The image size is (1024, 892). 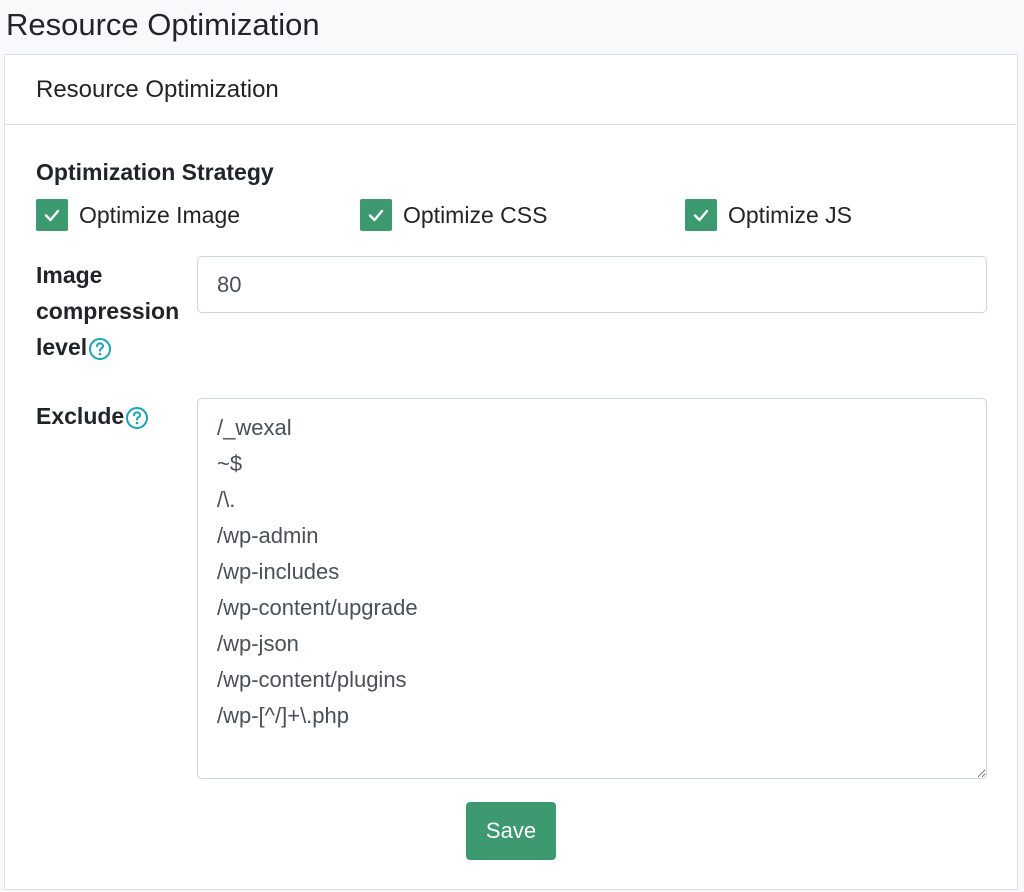 I want to click on optimization-strategy-label: Optimization Strategy, so click(x=155, y=172).